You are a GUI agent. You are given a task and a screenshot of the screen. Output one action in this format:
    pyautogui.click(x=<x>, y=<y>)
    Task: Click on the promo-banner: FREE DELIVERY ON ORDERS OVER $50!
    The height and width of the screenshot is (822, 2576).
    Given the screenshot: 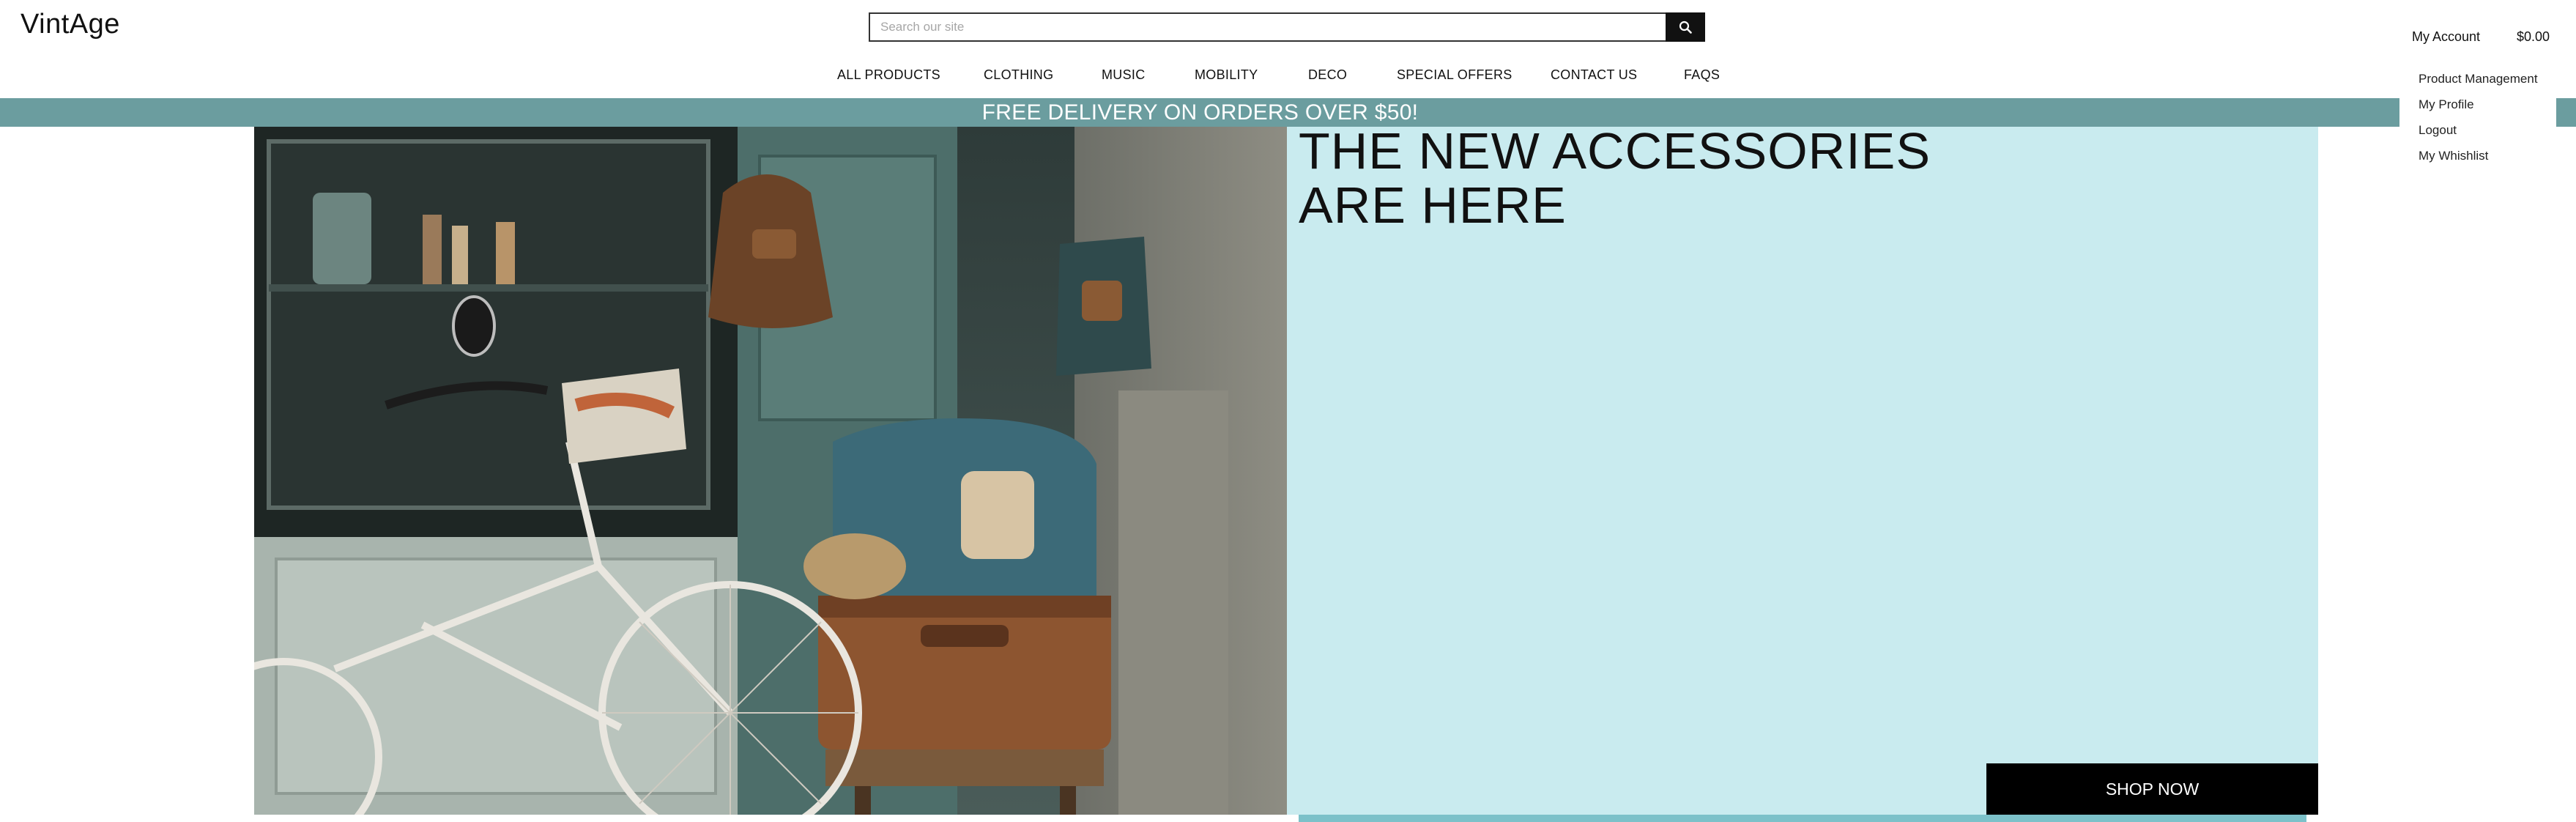 What is the action you would take?
    pyautogui.click(x=1288, y=112)
    